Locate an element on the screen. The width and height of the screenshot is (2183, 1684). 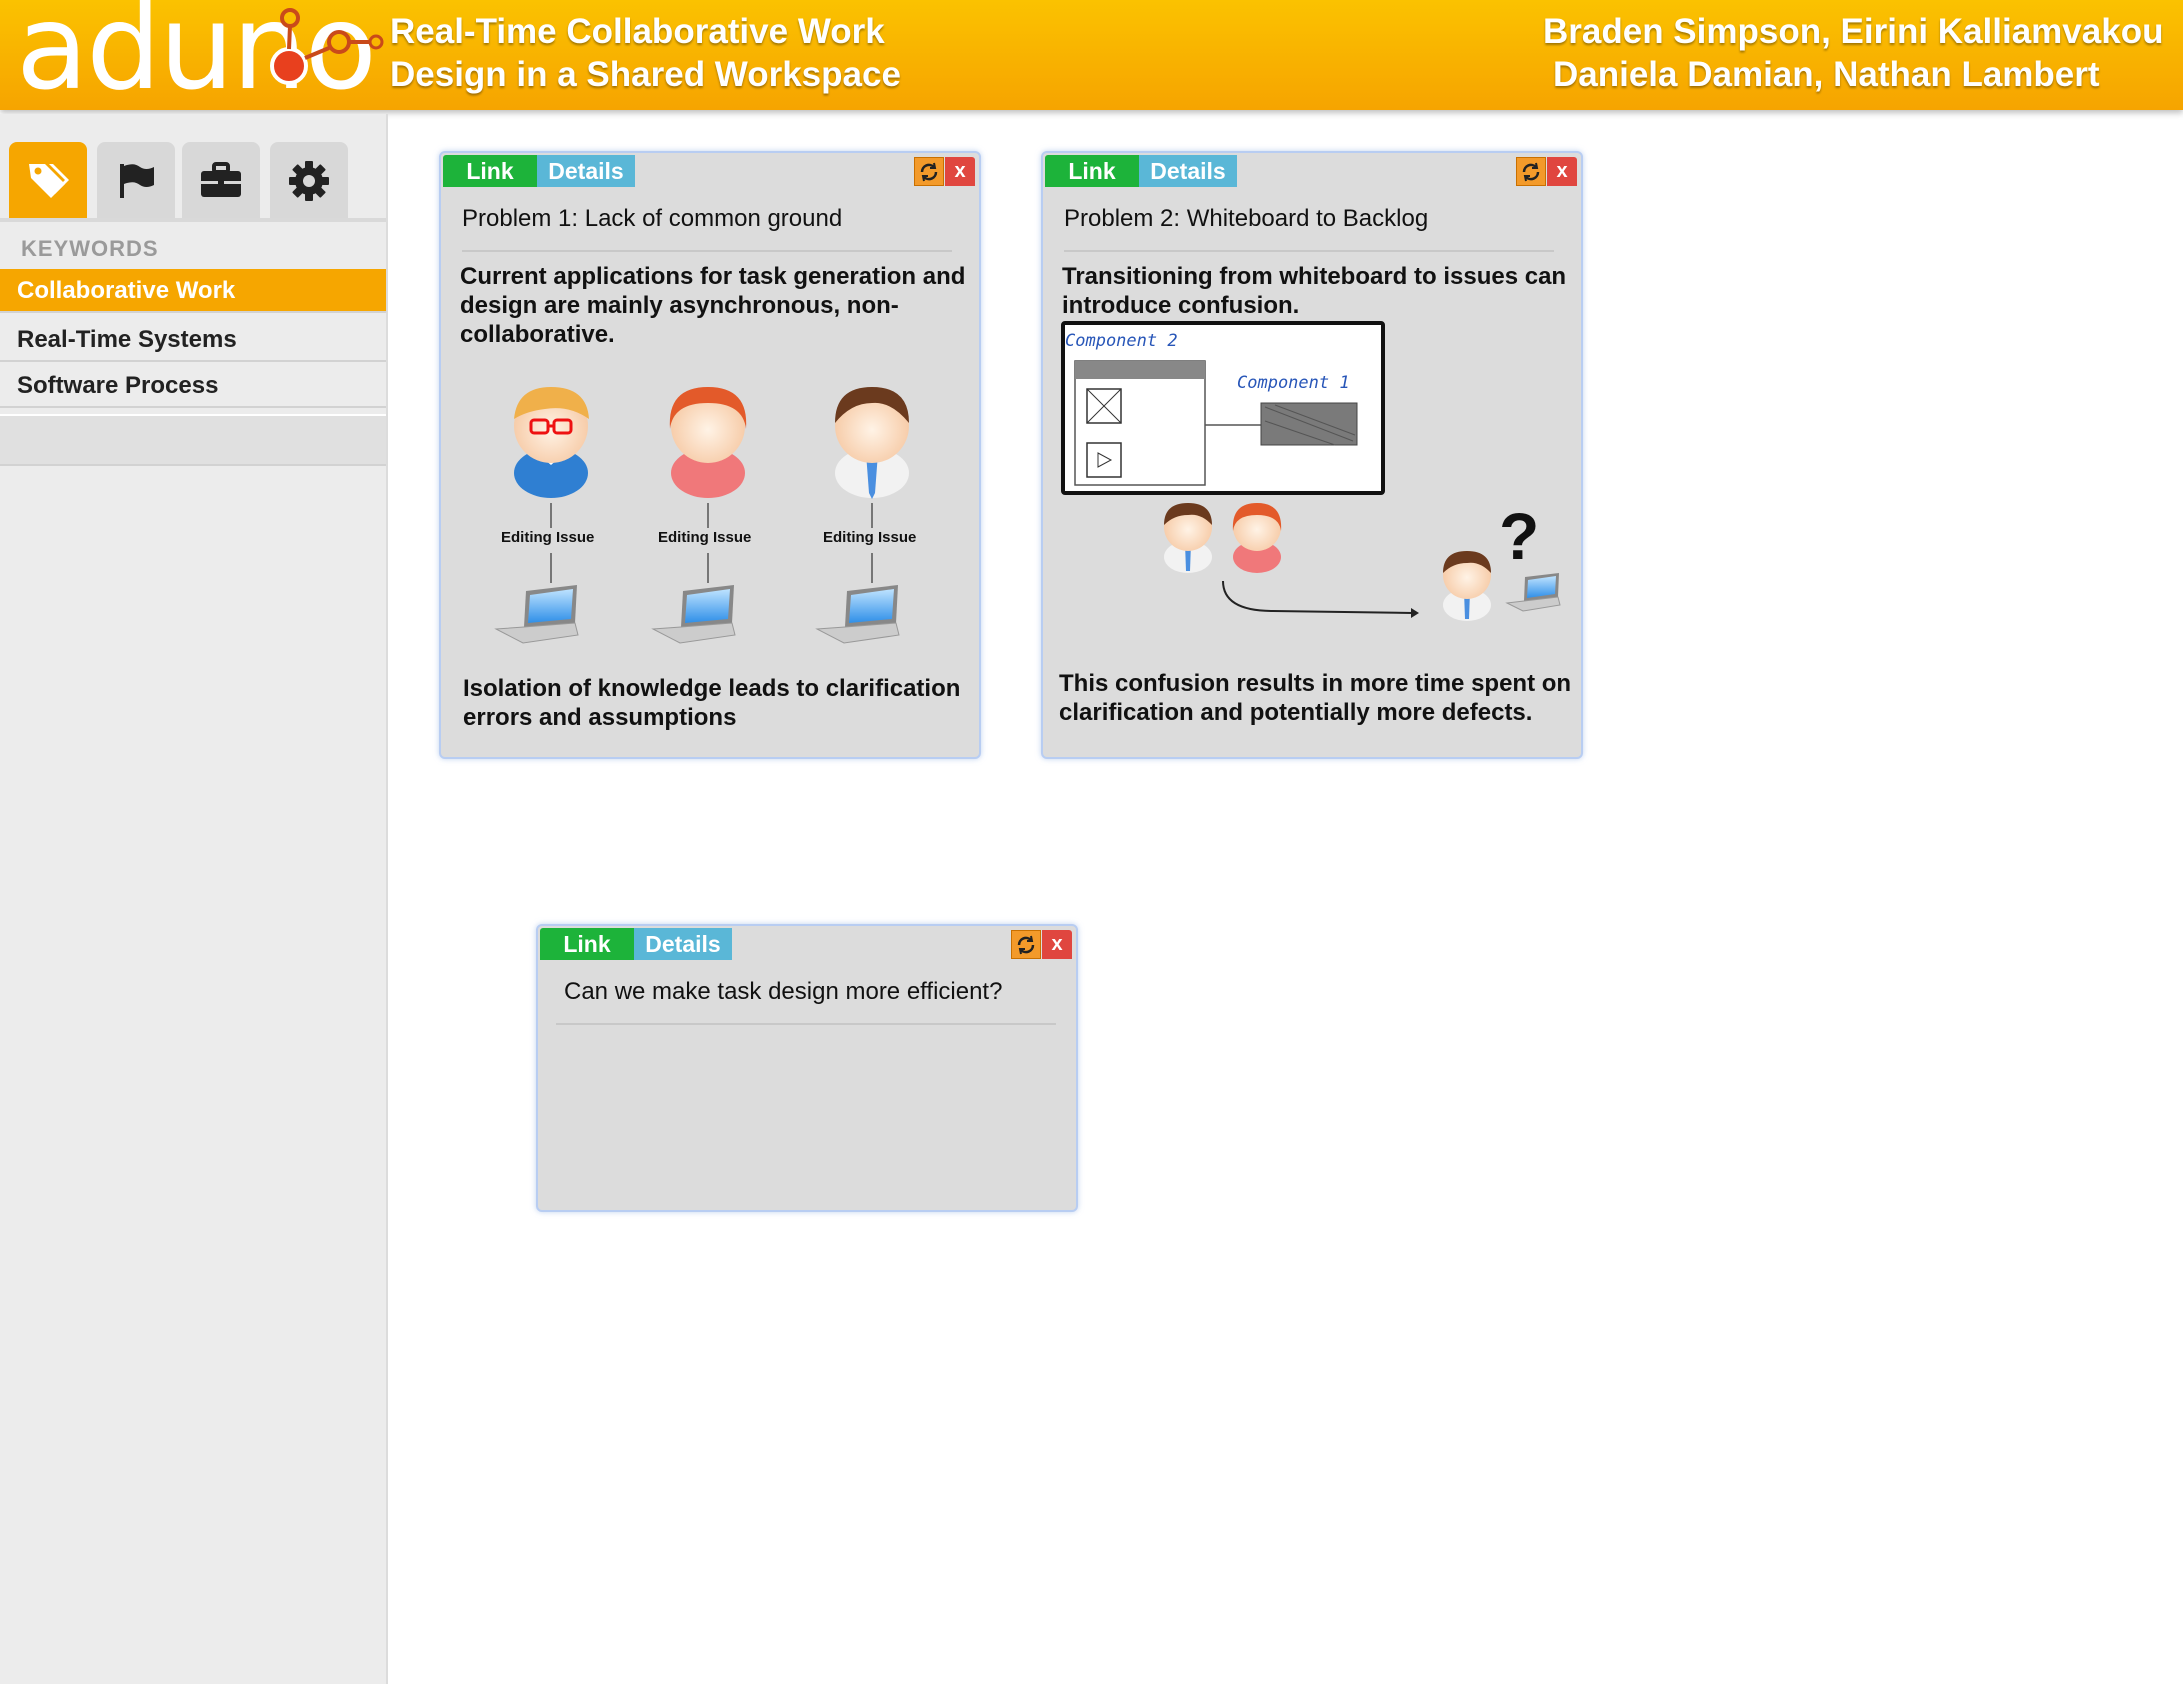
briefcase-icon is located at coordinates (221, 179).